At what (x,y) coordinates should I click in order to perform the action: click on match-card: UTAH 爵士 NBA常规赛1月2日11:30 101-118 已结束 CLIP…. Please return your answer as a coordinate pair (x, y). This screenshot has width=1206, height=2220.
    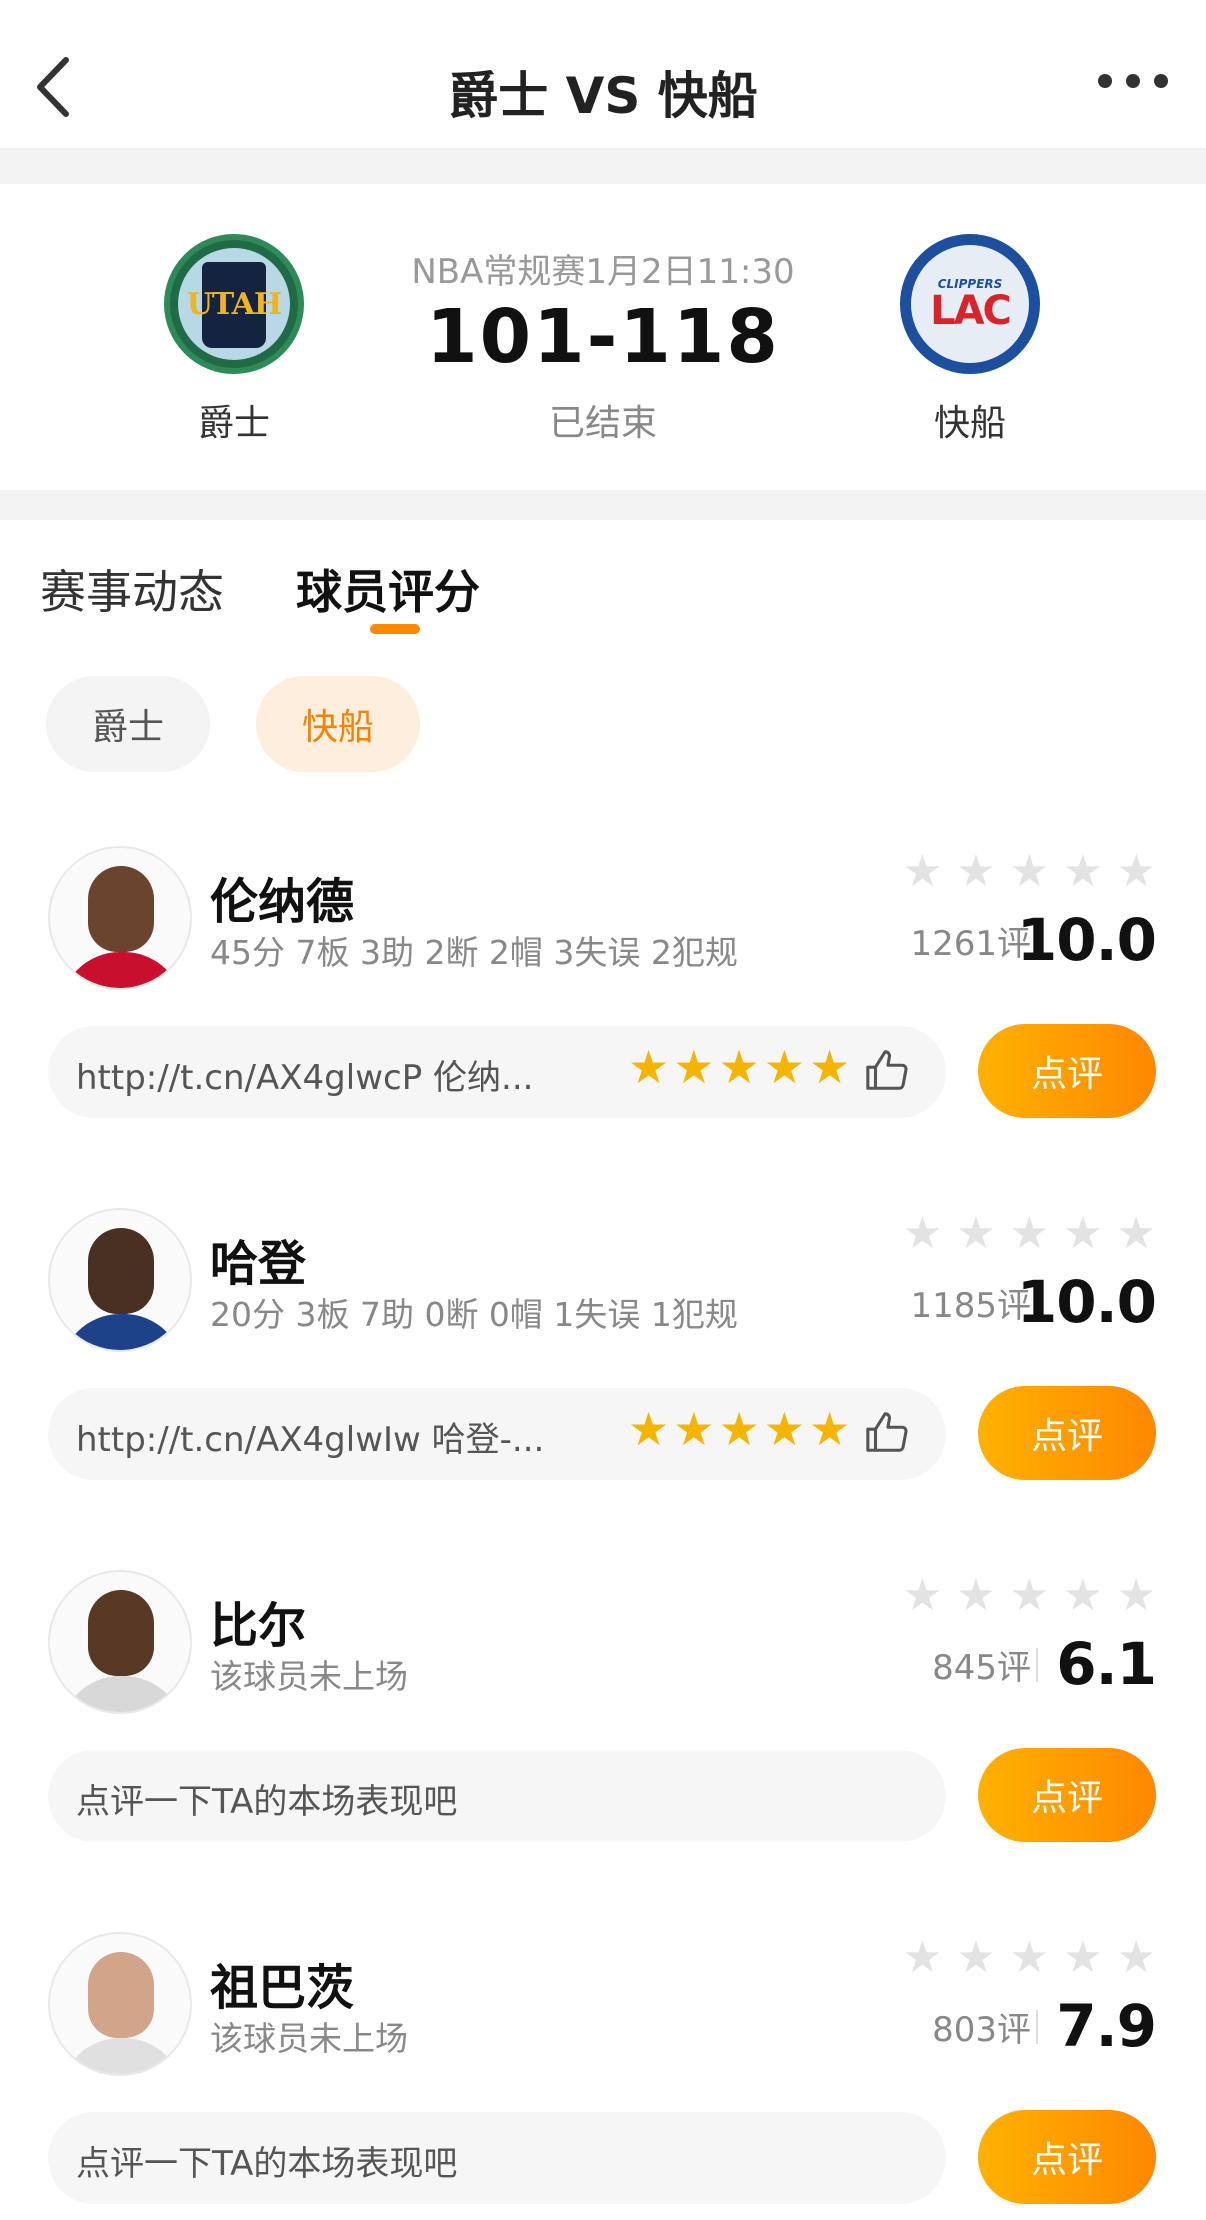
    Looking at the image, I should click on (603, 337).